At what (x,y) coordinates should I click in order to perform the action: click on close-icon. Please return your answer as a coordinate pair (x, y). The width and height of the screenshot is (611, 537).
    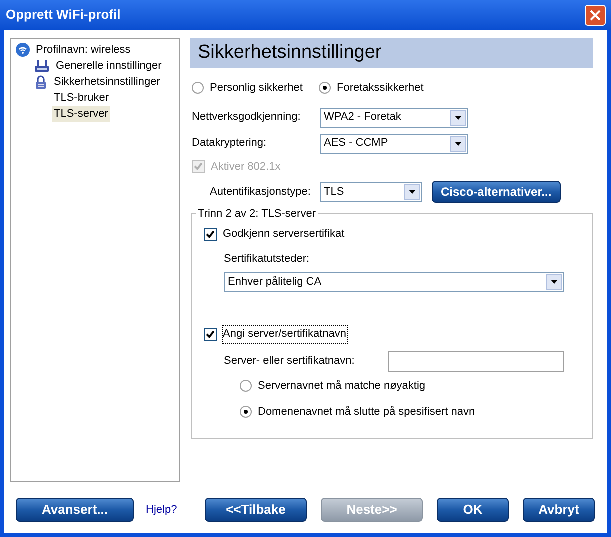
    Looking at the image, I should click on (595, 15).